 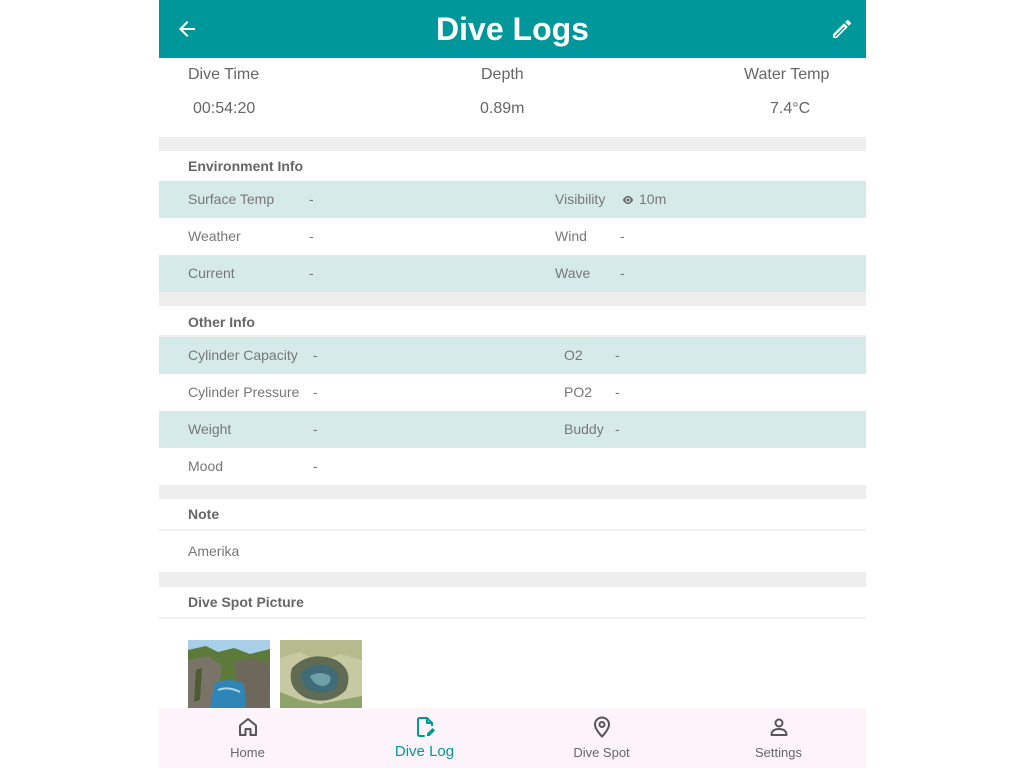 I want to click on table-row: Cylinder Pressure - PO2 -, so click(x=512, y=392).